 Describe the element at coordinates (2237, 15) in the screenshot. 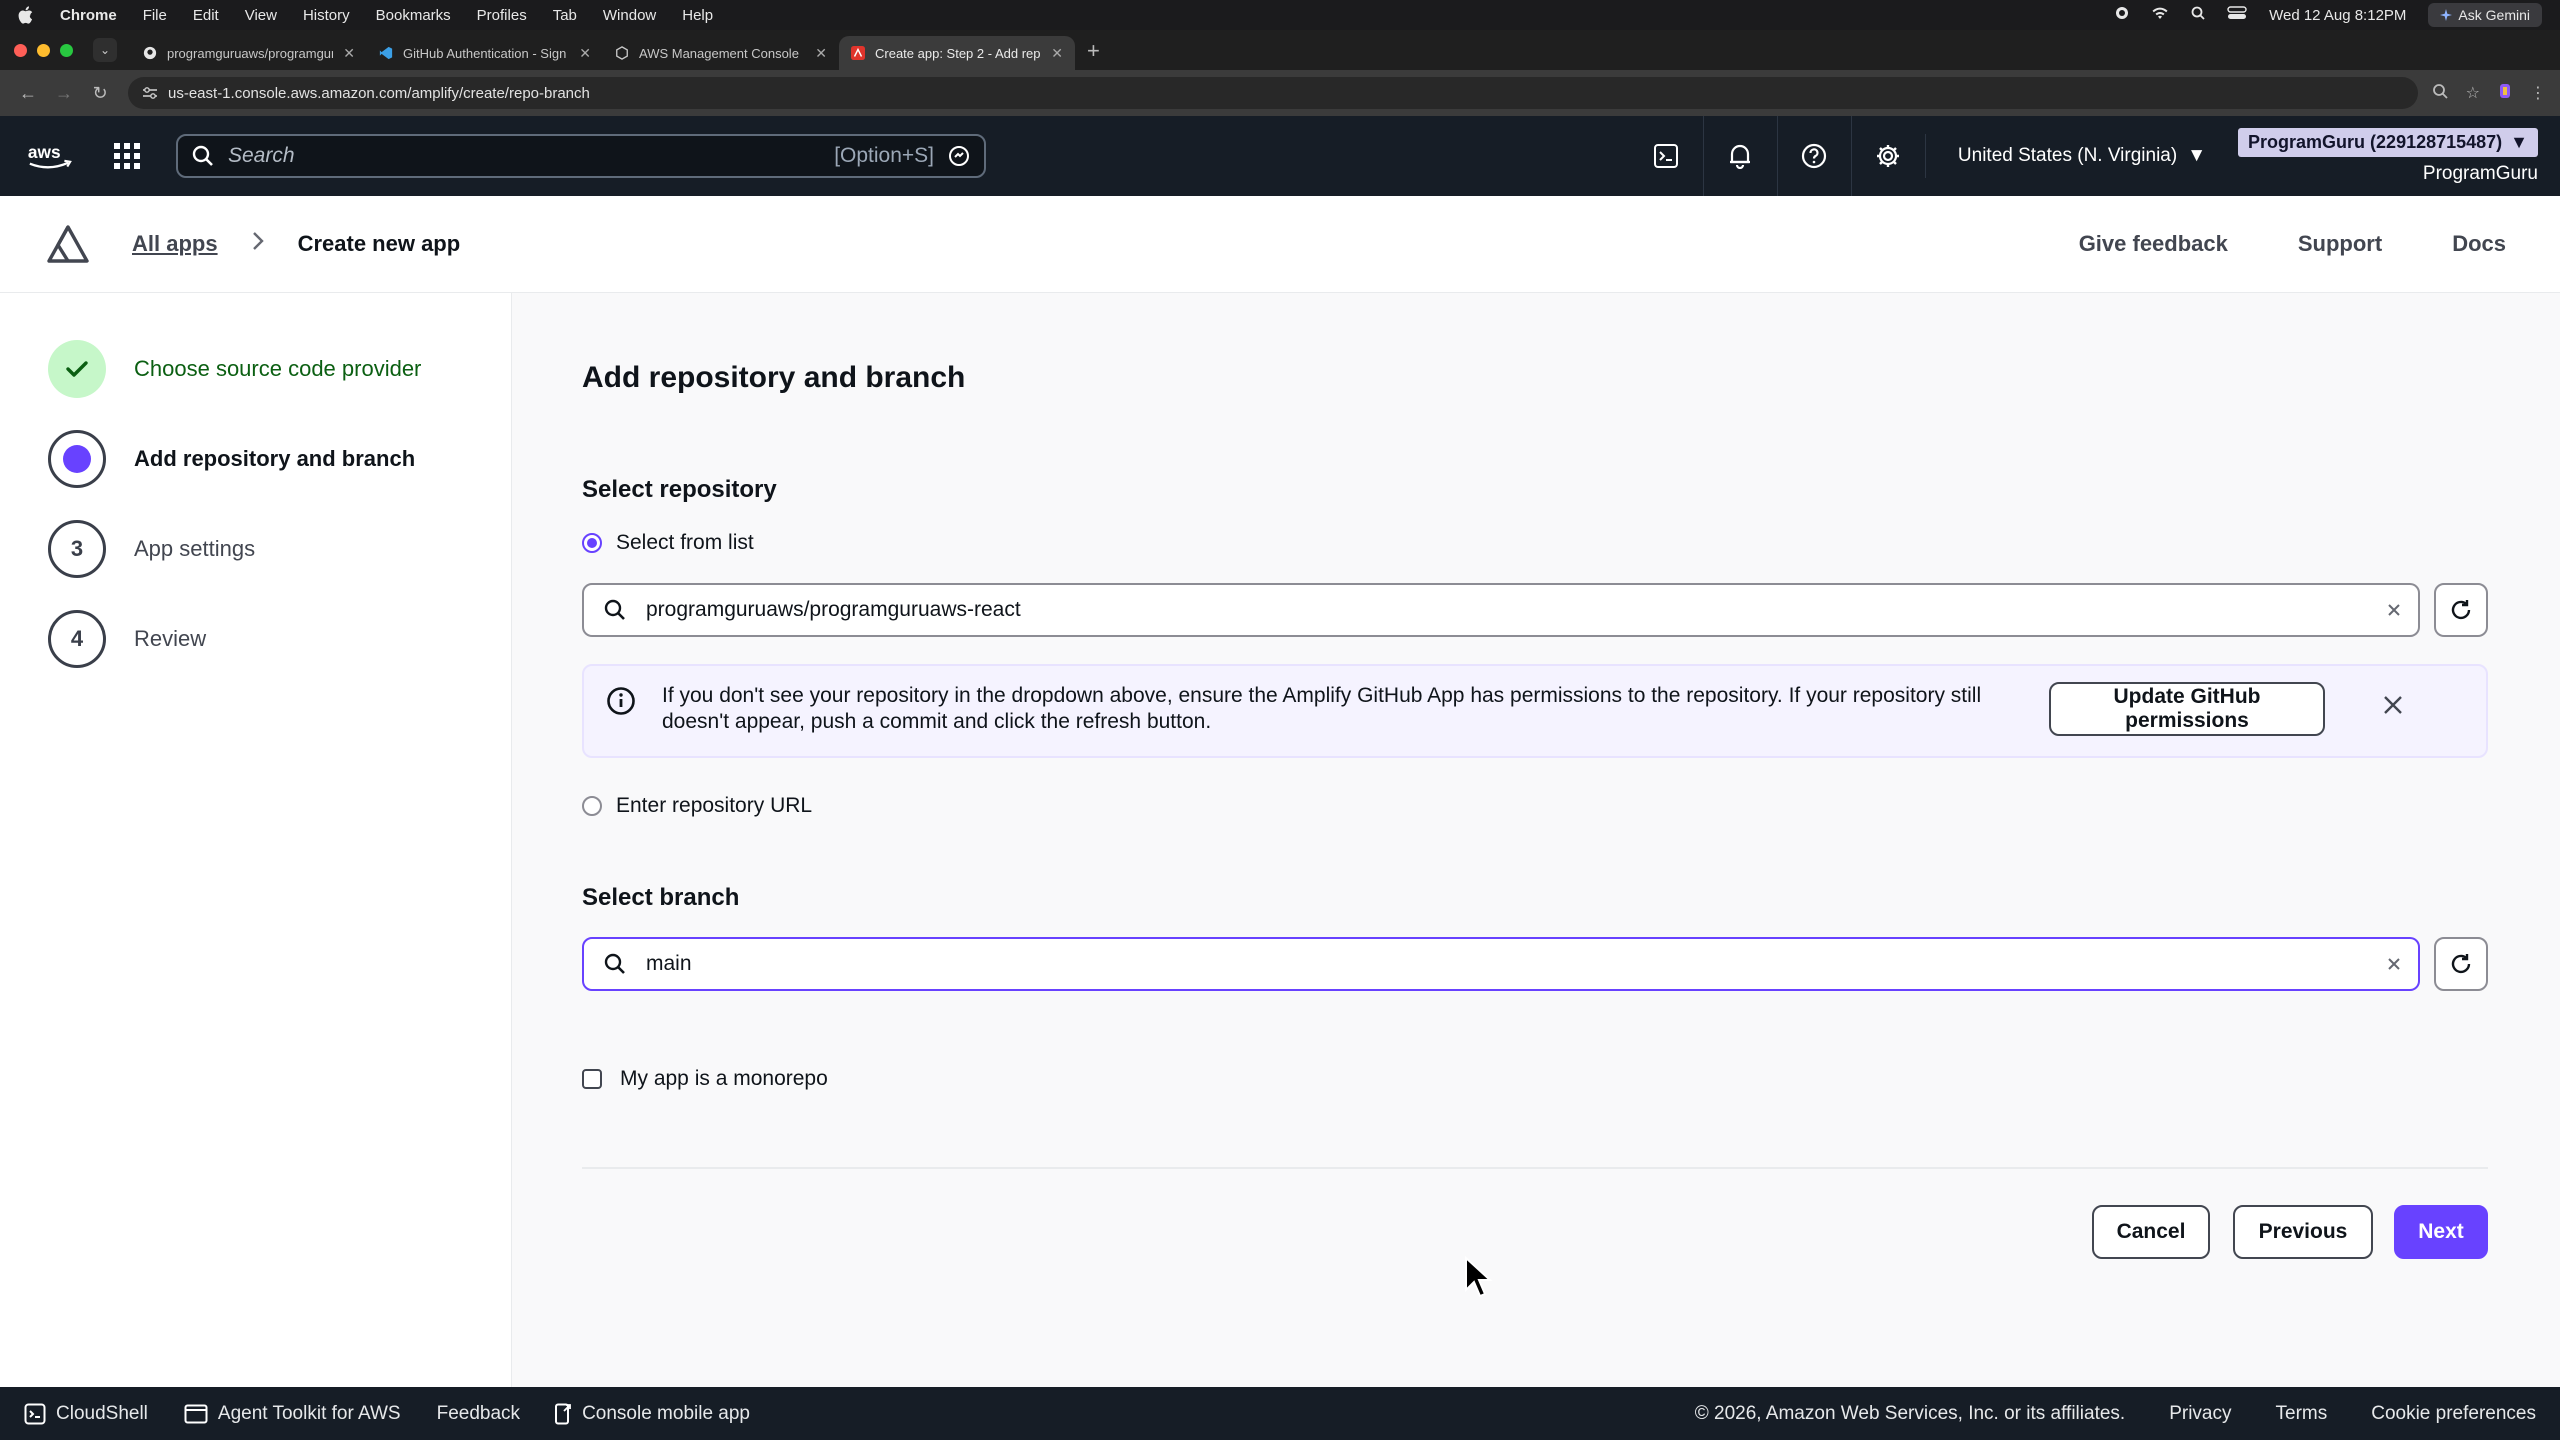

I see `control-center-icon` at that location.